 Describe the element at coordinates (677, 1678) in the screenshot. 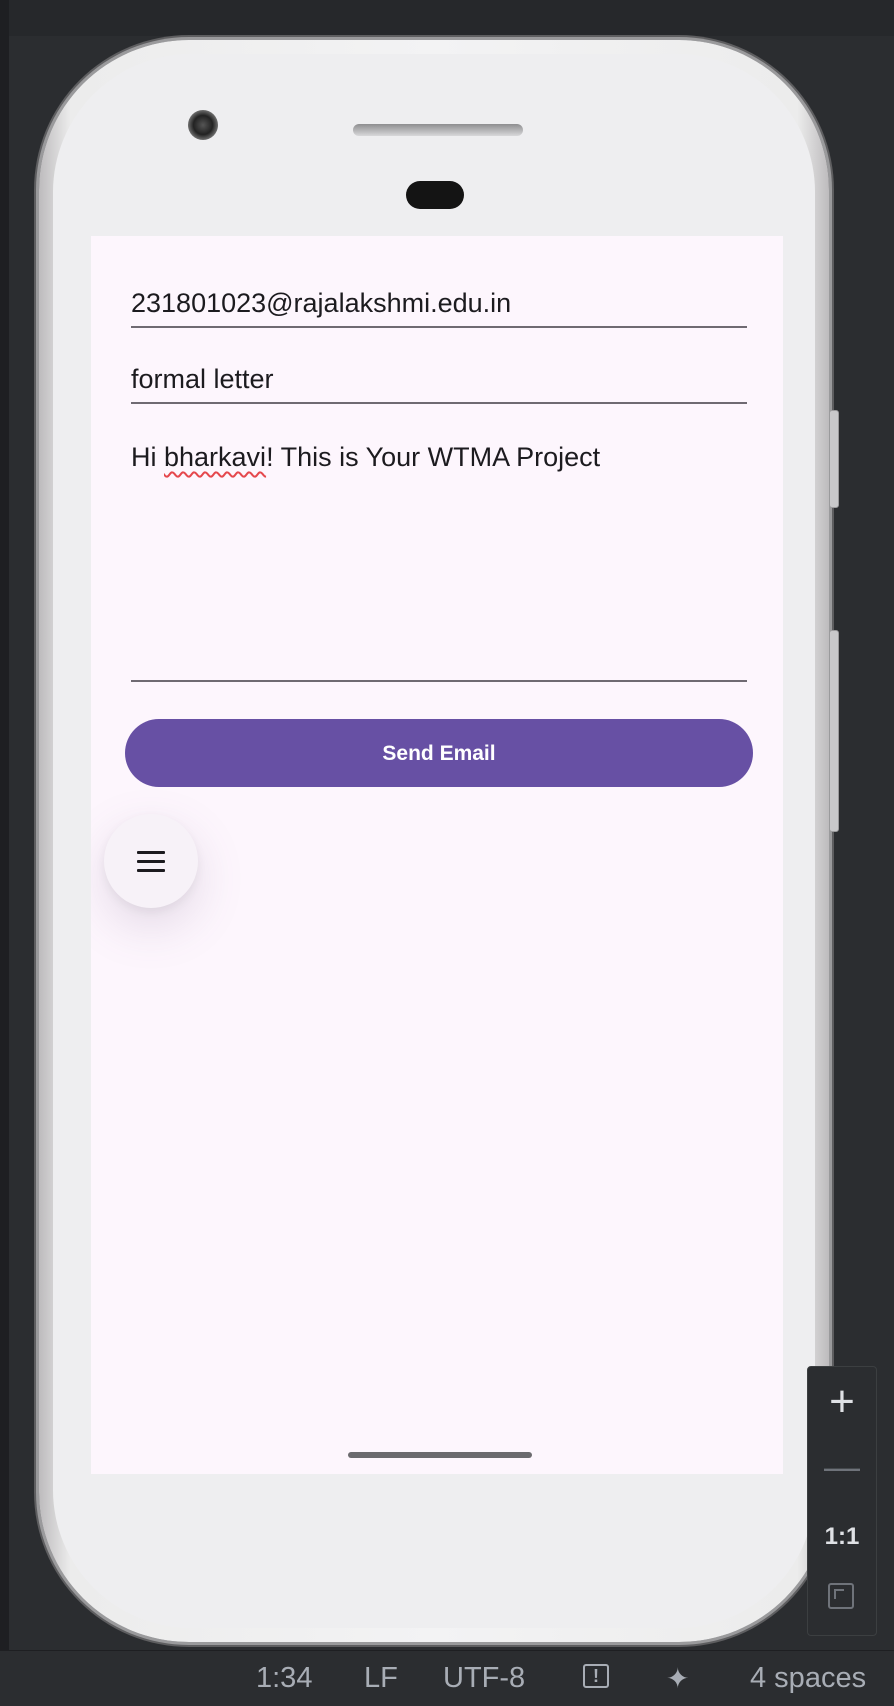

I see `ai-assistant-icon: ✦` at that location.